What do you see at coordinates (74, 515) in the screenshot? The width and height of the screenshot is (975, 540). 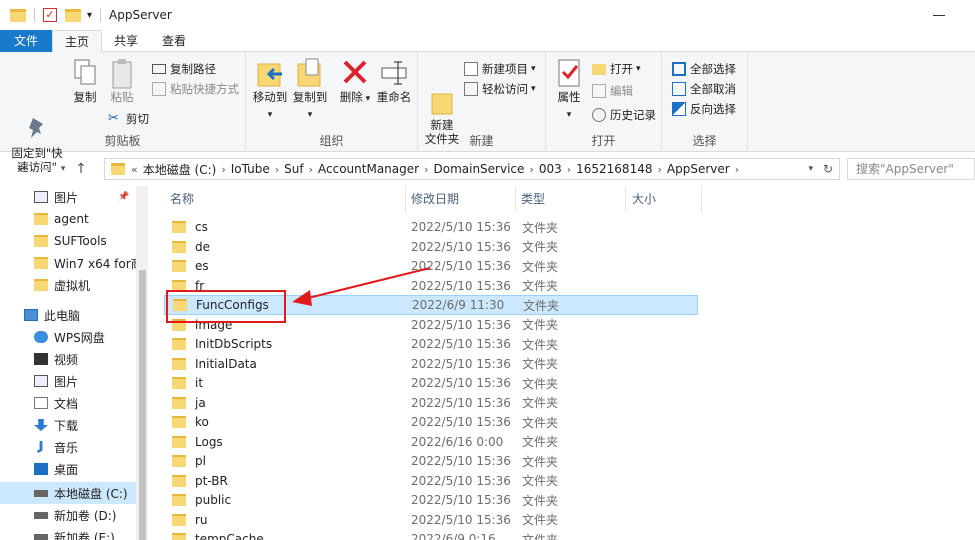 I see `sidebar-item: 新加卷 (D:)` at bounding box center [74, 515].